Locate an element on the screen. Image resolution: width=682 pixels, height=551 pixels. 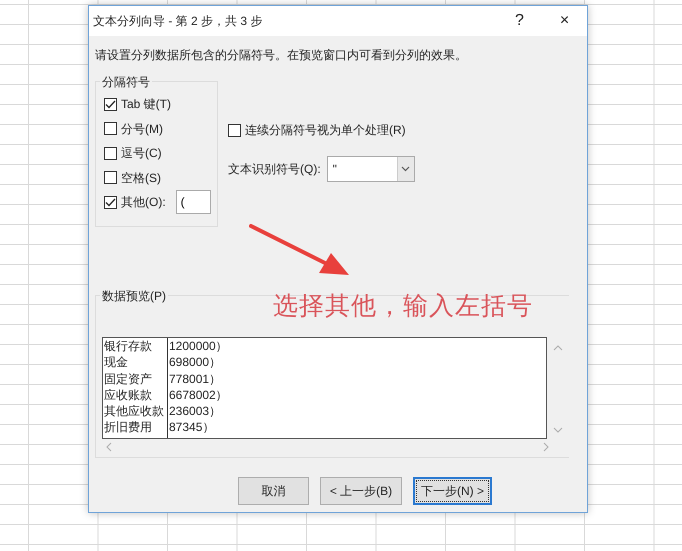
window-title: 文本分列向导 - 第 2 步，共 3 步 is located at coordinates (178, 21).